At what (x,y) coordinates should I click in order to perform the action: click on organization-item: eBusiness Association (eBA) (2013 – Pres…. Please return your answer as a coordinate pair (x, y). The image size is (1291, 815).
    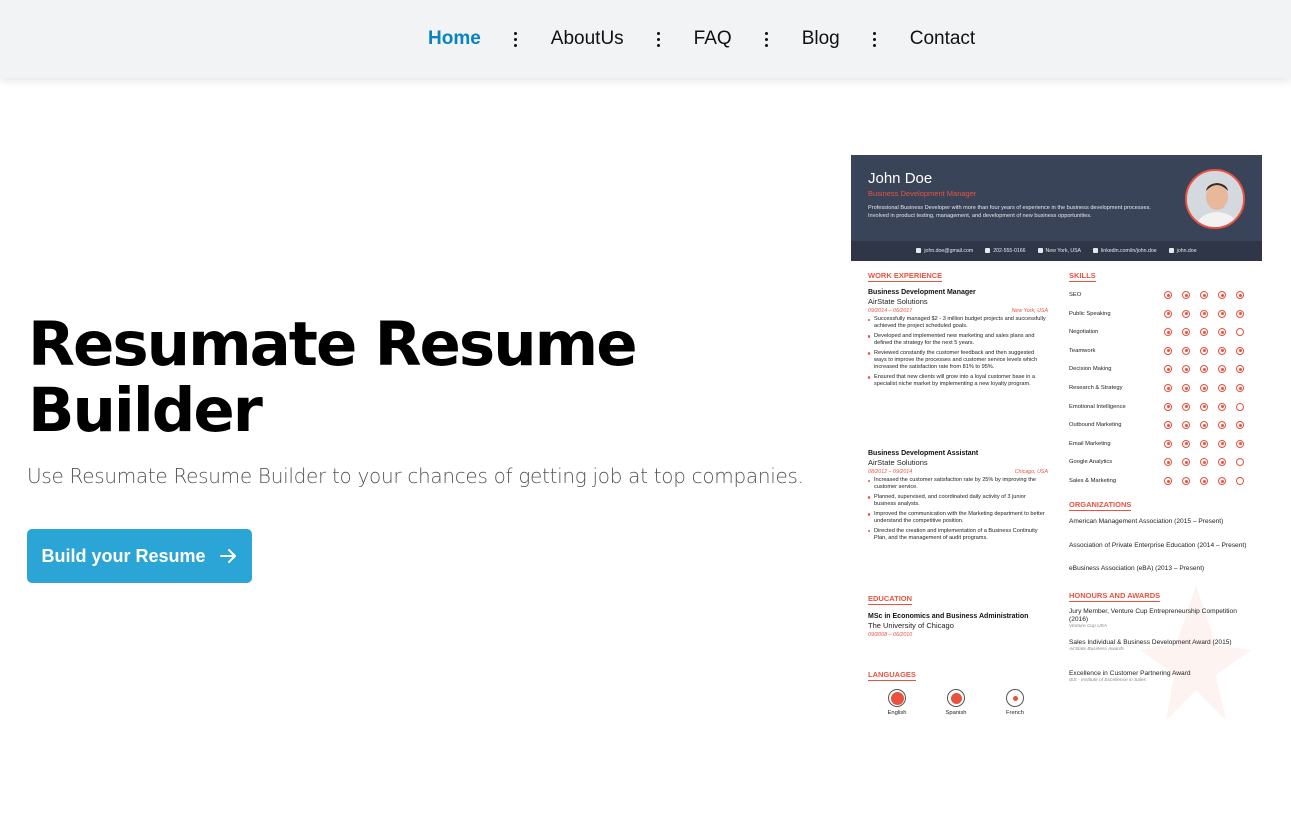
    Looking at the image, I should click on (1137, 568).